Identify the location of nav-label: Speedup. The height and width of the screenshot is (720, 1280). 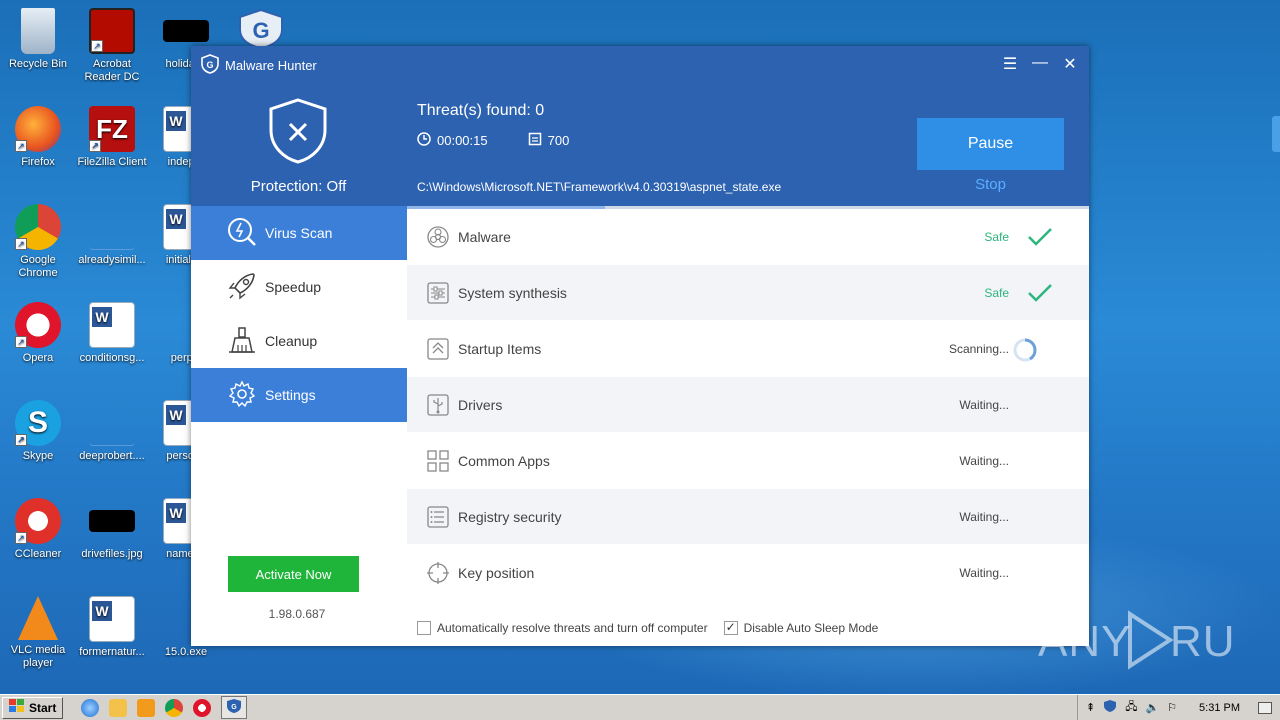
(293, 287).